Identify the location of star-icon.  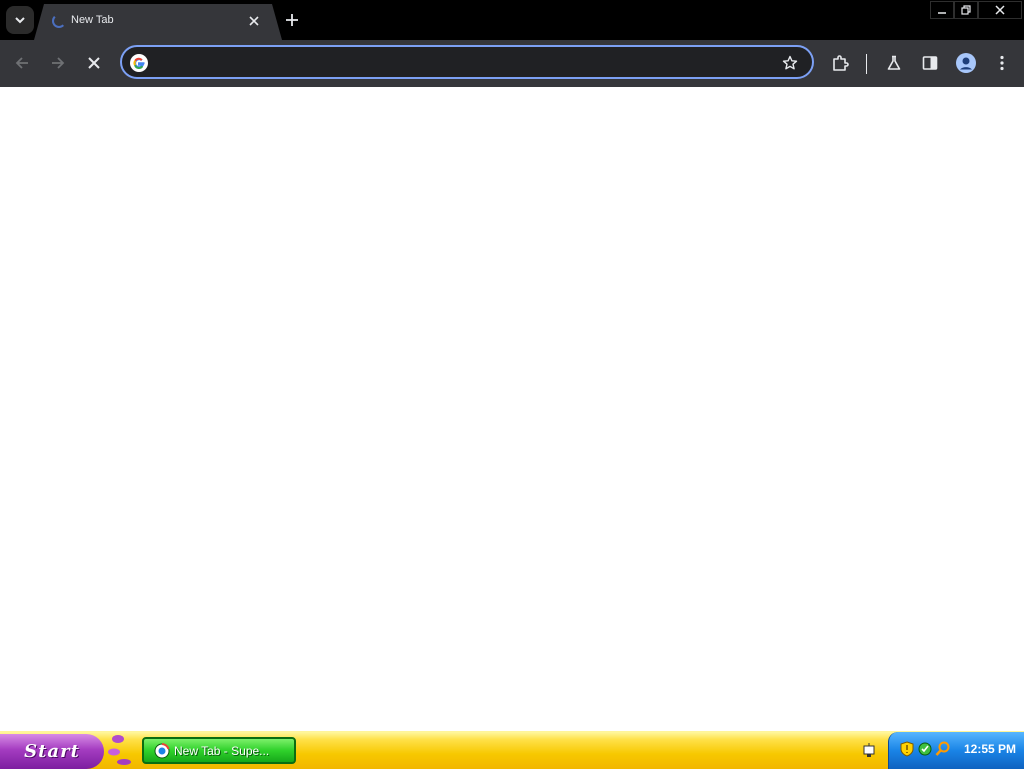
(790, 62).